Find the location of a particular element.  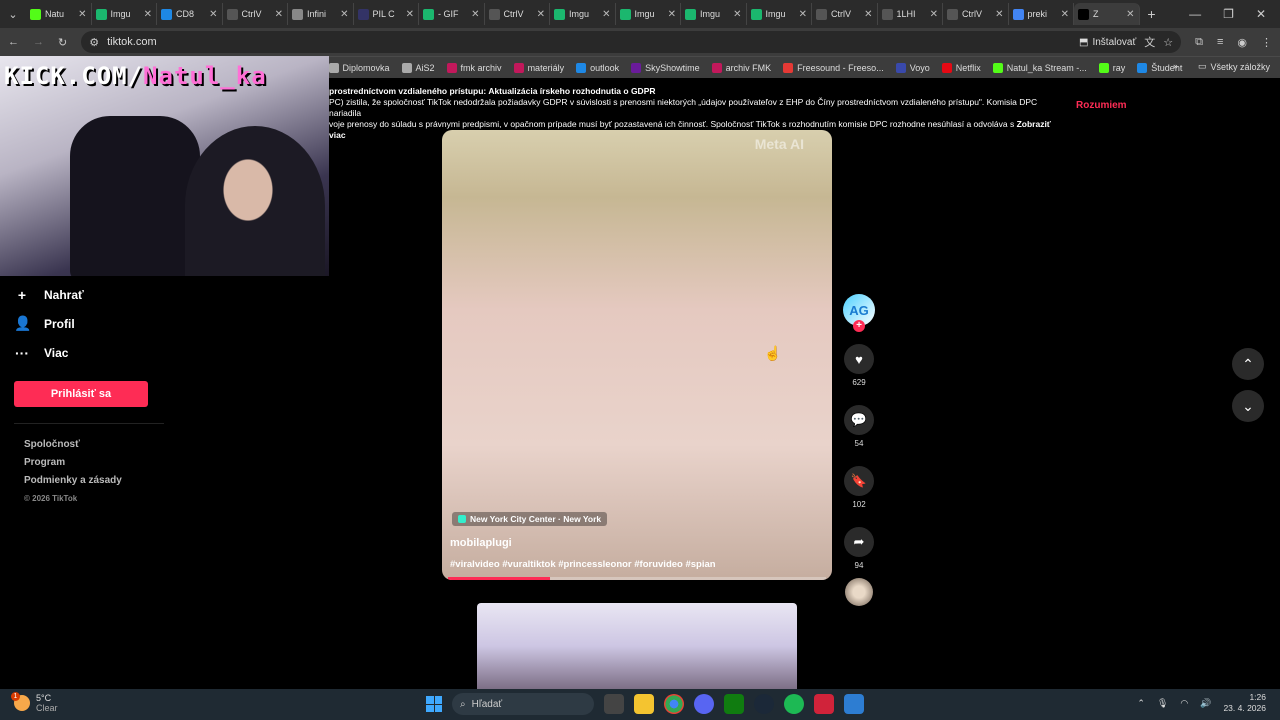

taskbar-search: ⌕ Hľadať is located at coordinates (523, 704).